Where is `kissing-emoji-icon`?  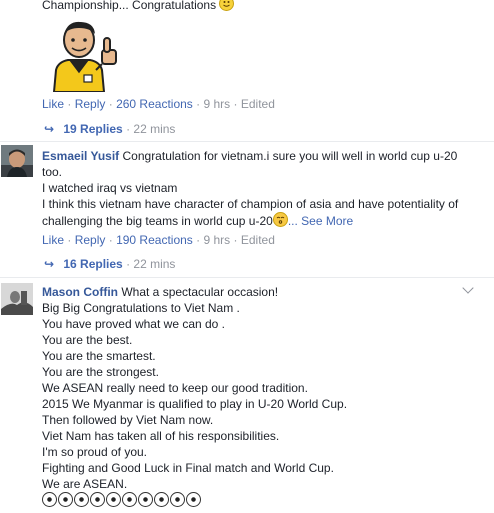 kissing-emoji-icon is located at coordinates (280, 219).